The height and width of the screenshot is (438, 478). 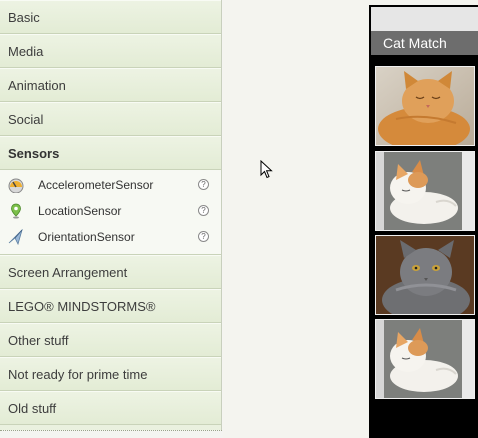 I want to click on drawer-social: Social, so click(x=110, y=119).